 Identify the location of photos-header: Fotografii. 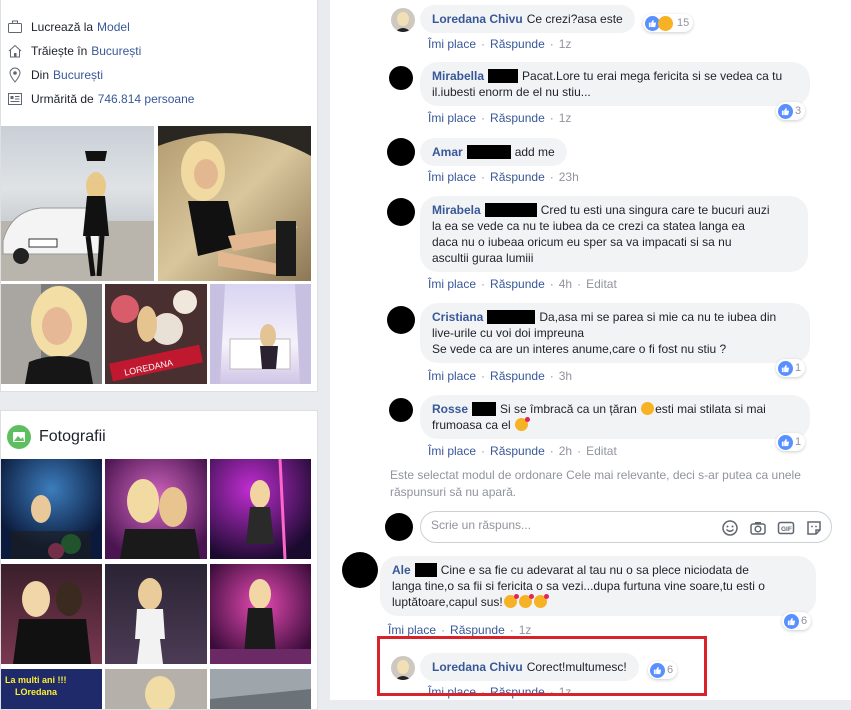
(56, 437).